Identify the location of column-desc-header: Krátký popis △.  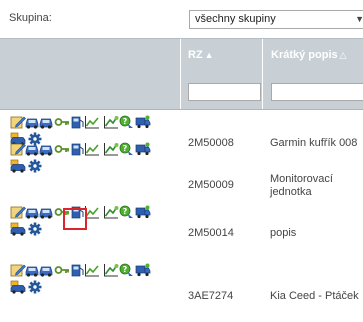
(309, 55).